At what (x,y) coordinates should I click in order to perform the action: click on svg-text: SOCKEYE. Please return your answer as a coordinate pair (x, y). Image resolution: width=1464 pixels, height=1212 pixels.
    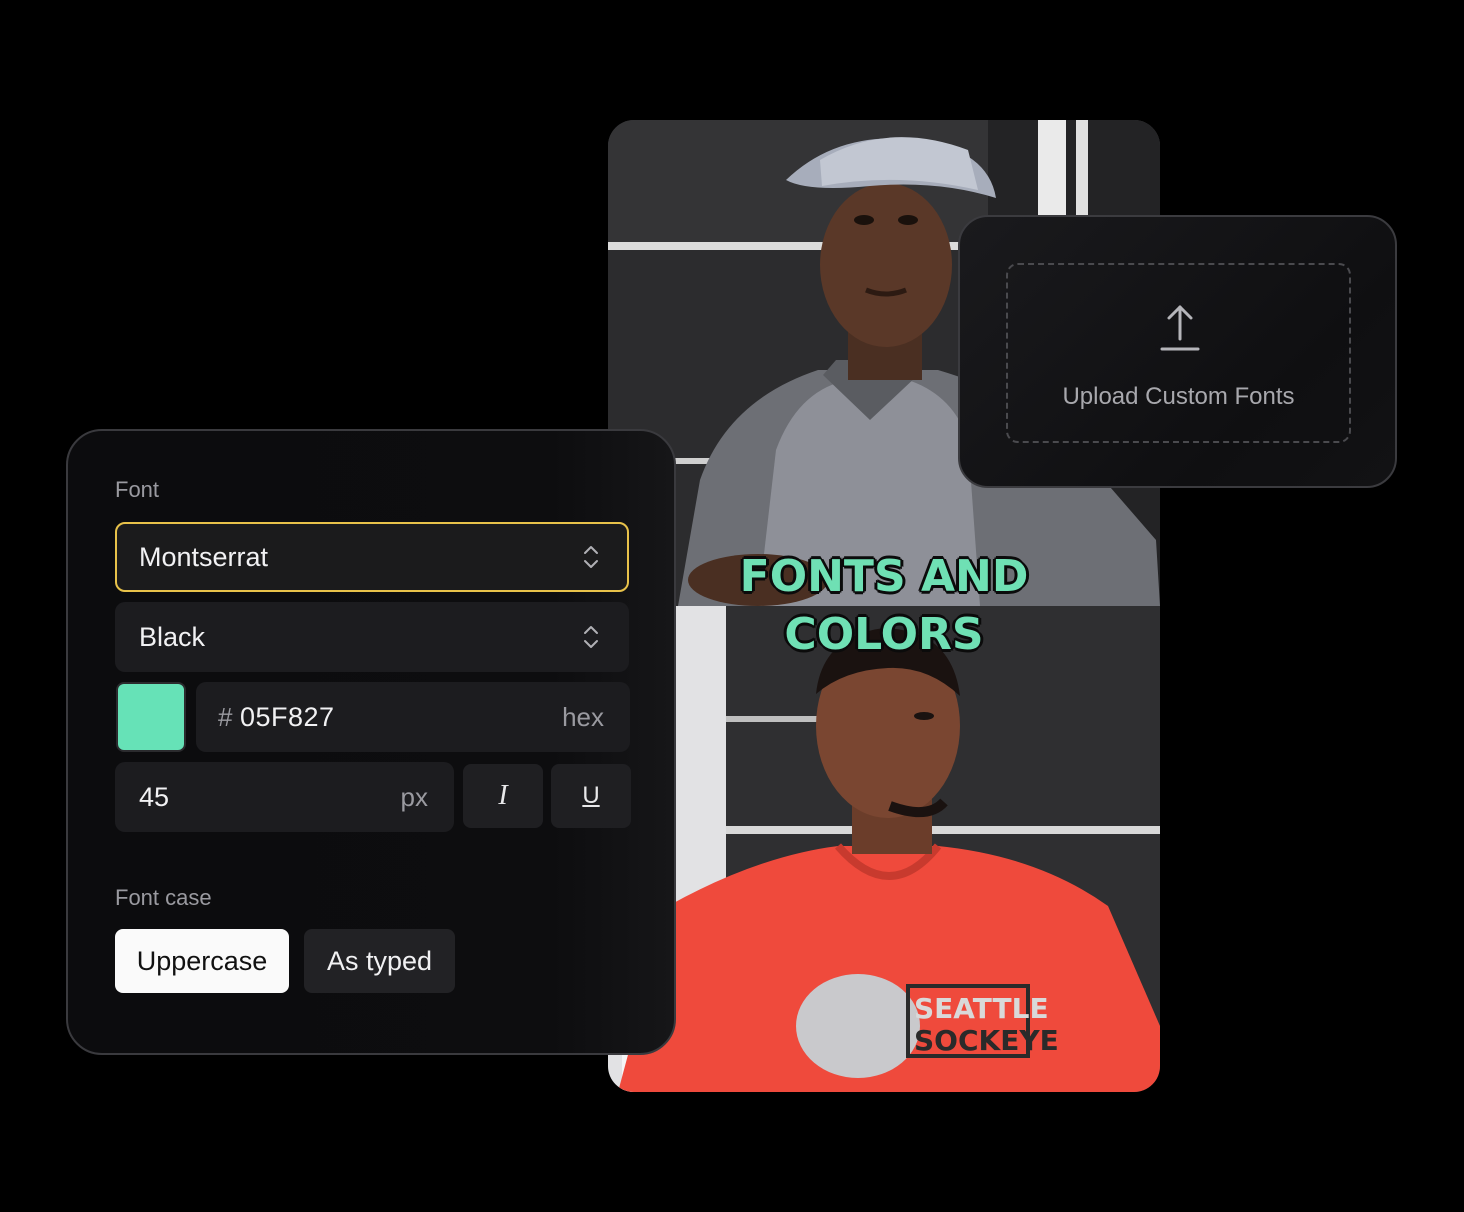
    Looking at the image, I should click on (986, 1040).